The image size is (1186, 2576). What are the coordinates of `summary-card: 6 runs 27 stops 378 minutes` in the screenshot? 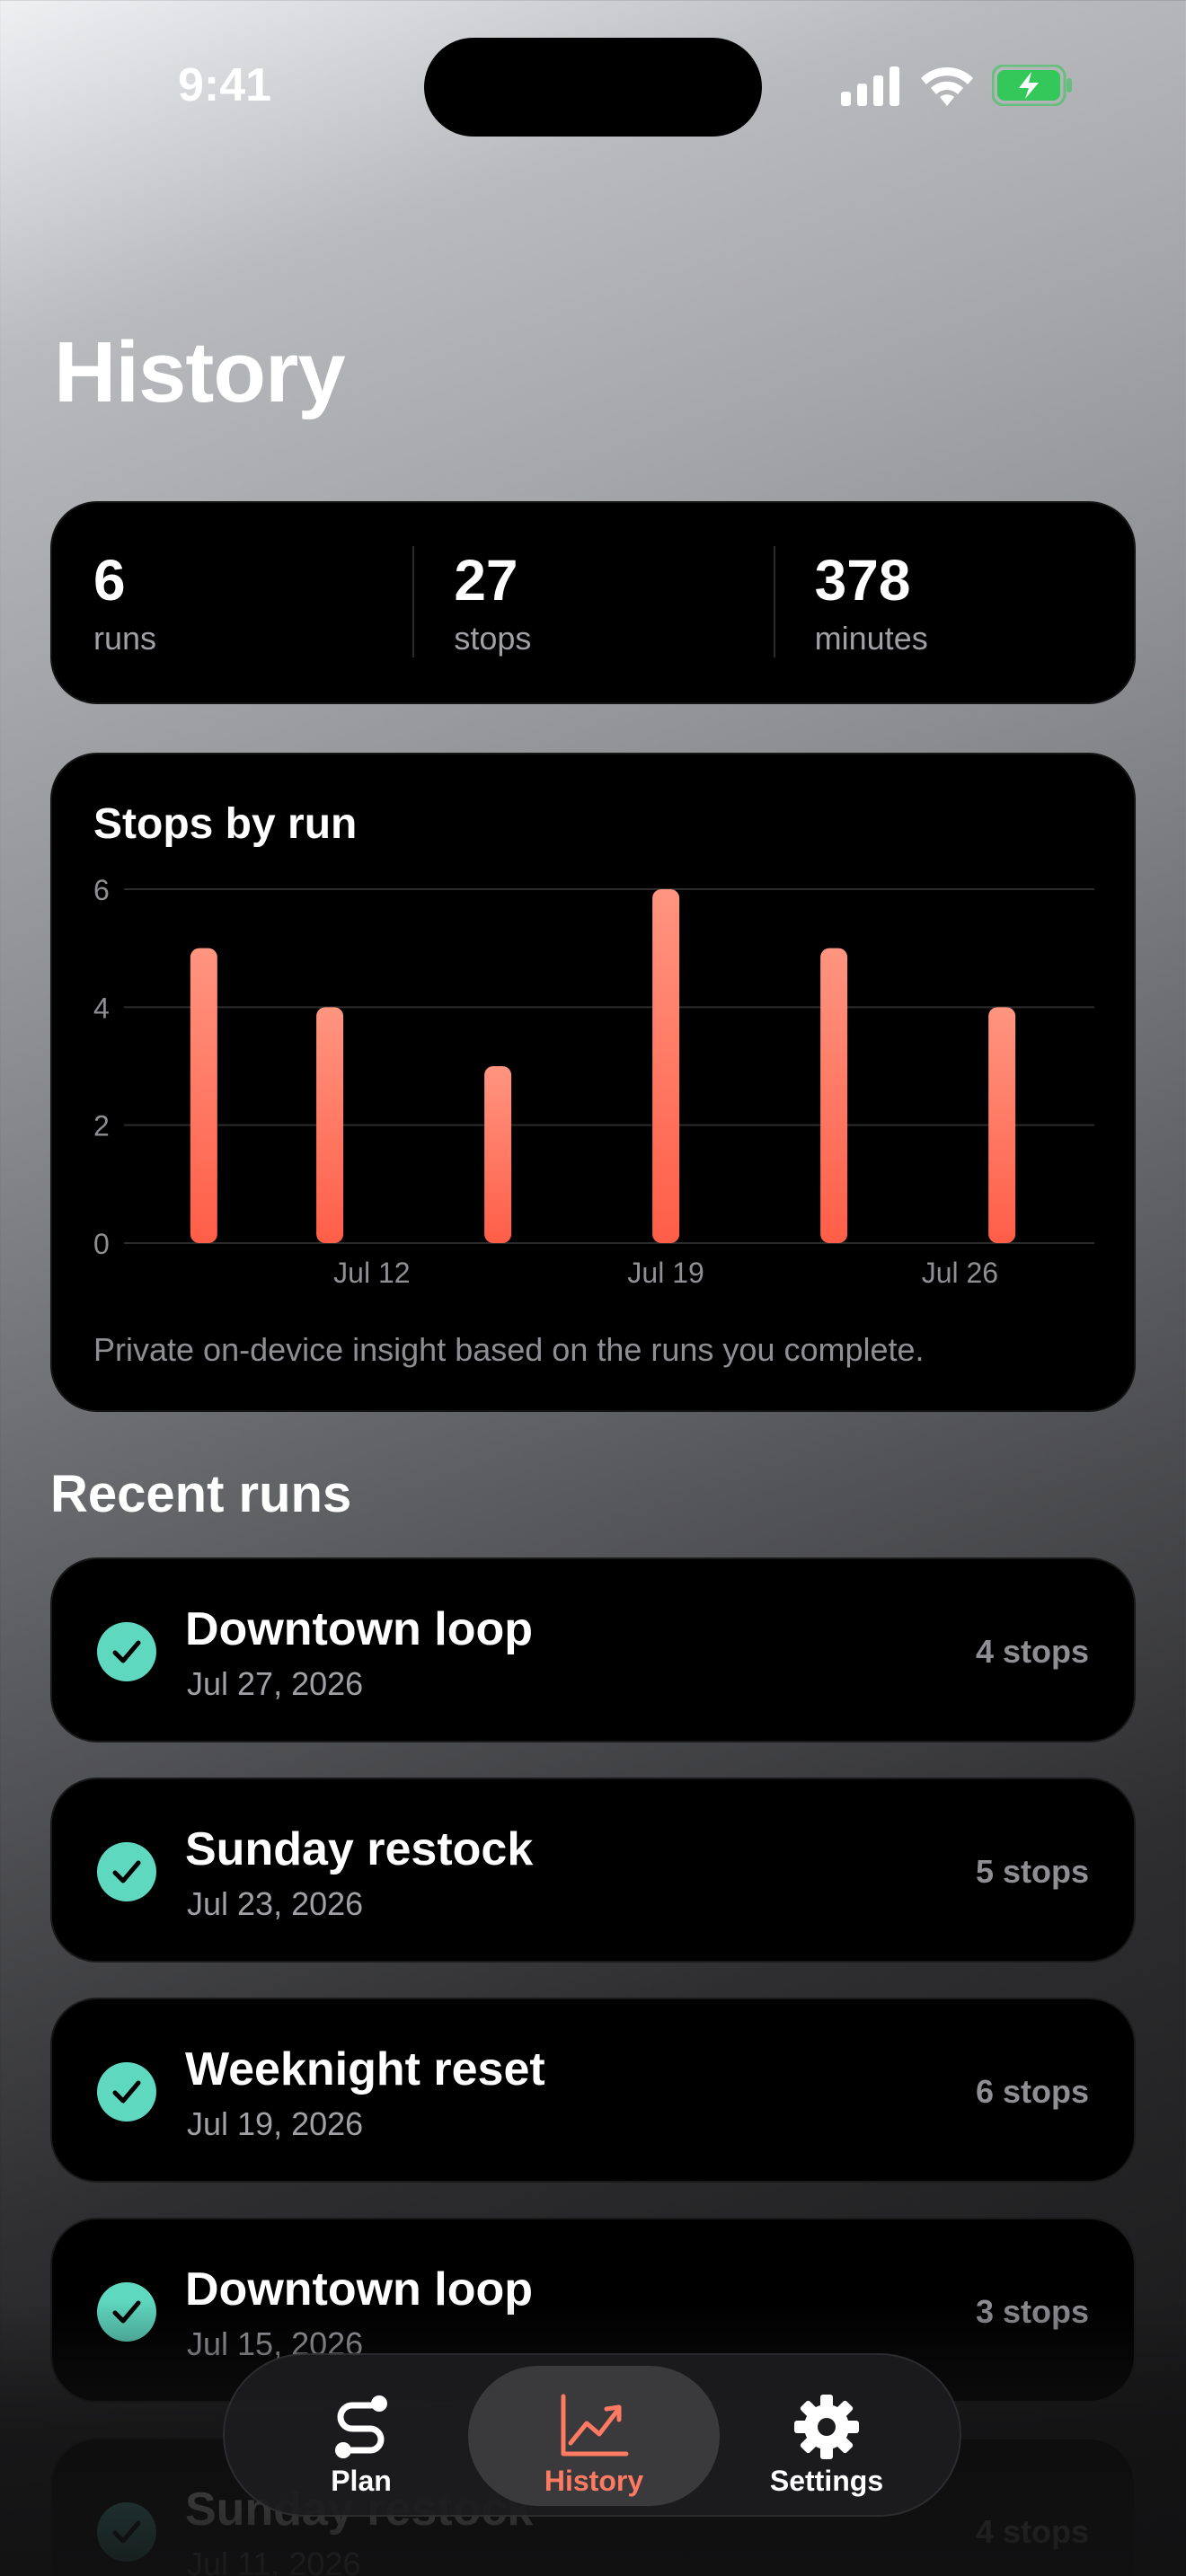 It's located at (593, 602).